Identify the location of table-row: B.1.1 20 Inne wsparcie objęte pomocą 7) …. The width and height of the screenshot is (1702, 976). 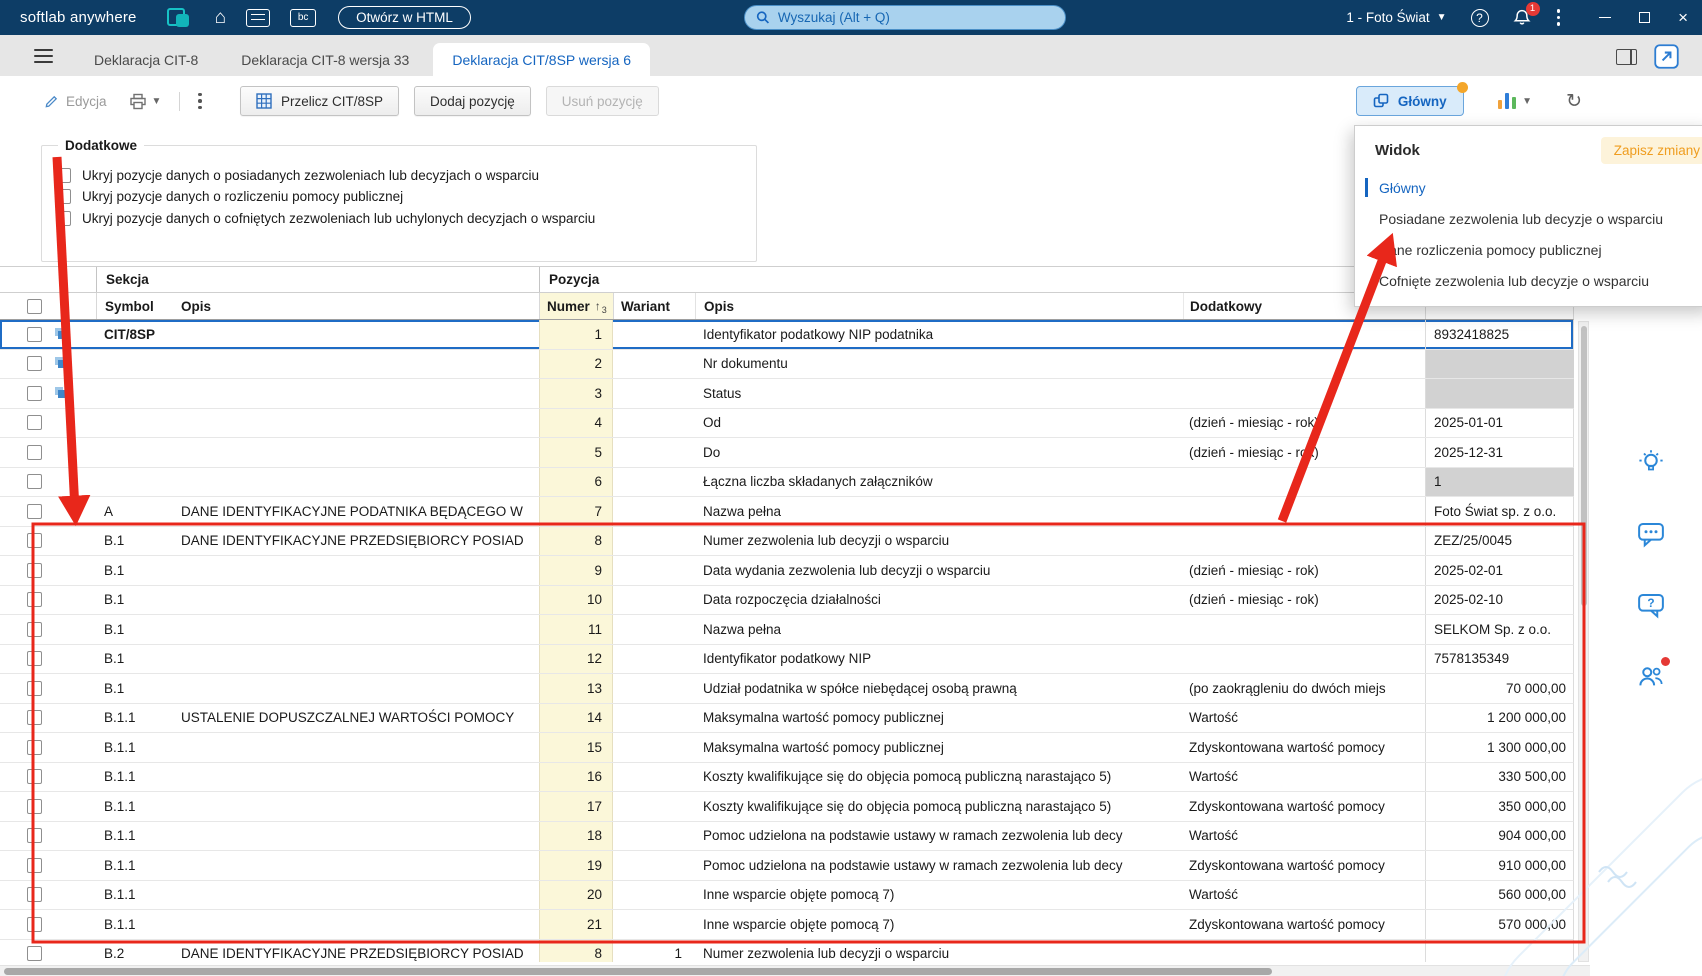
(787, 895).